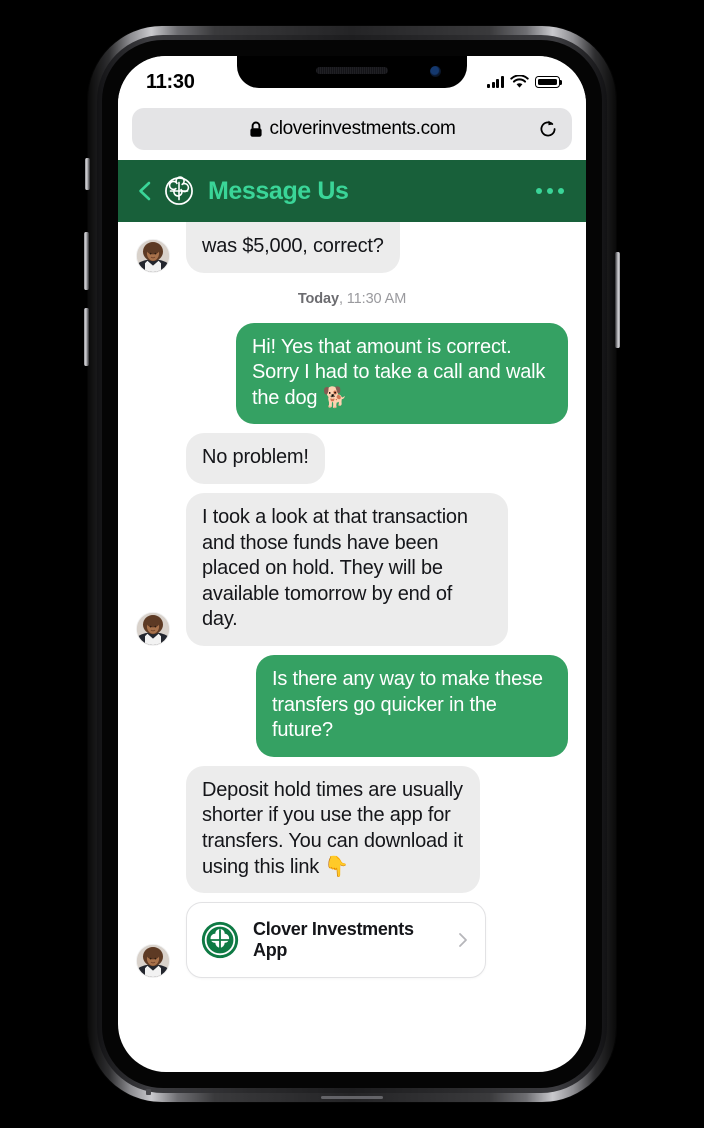 This screenshot has width=704, height=1128. I want to click on address-bar-content: cloverinvestments.com, so click(352, 129).